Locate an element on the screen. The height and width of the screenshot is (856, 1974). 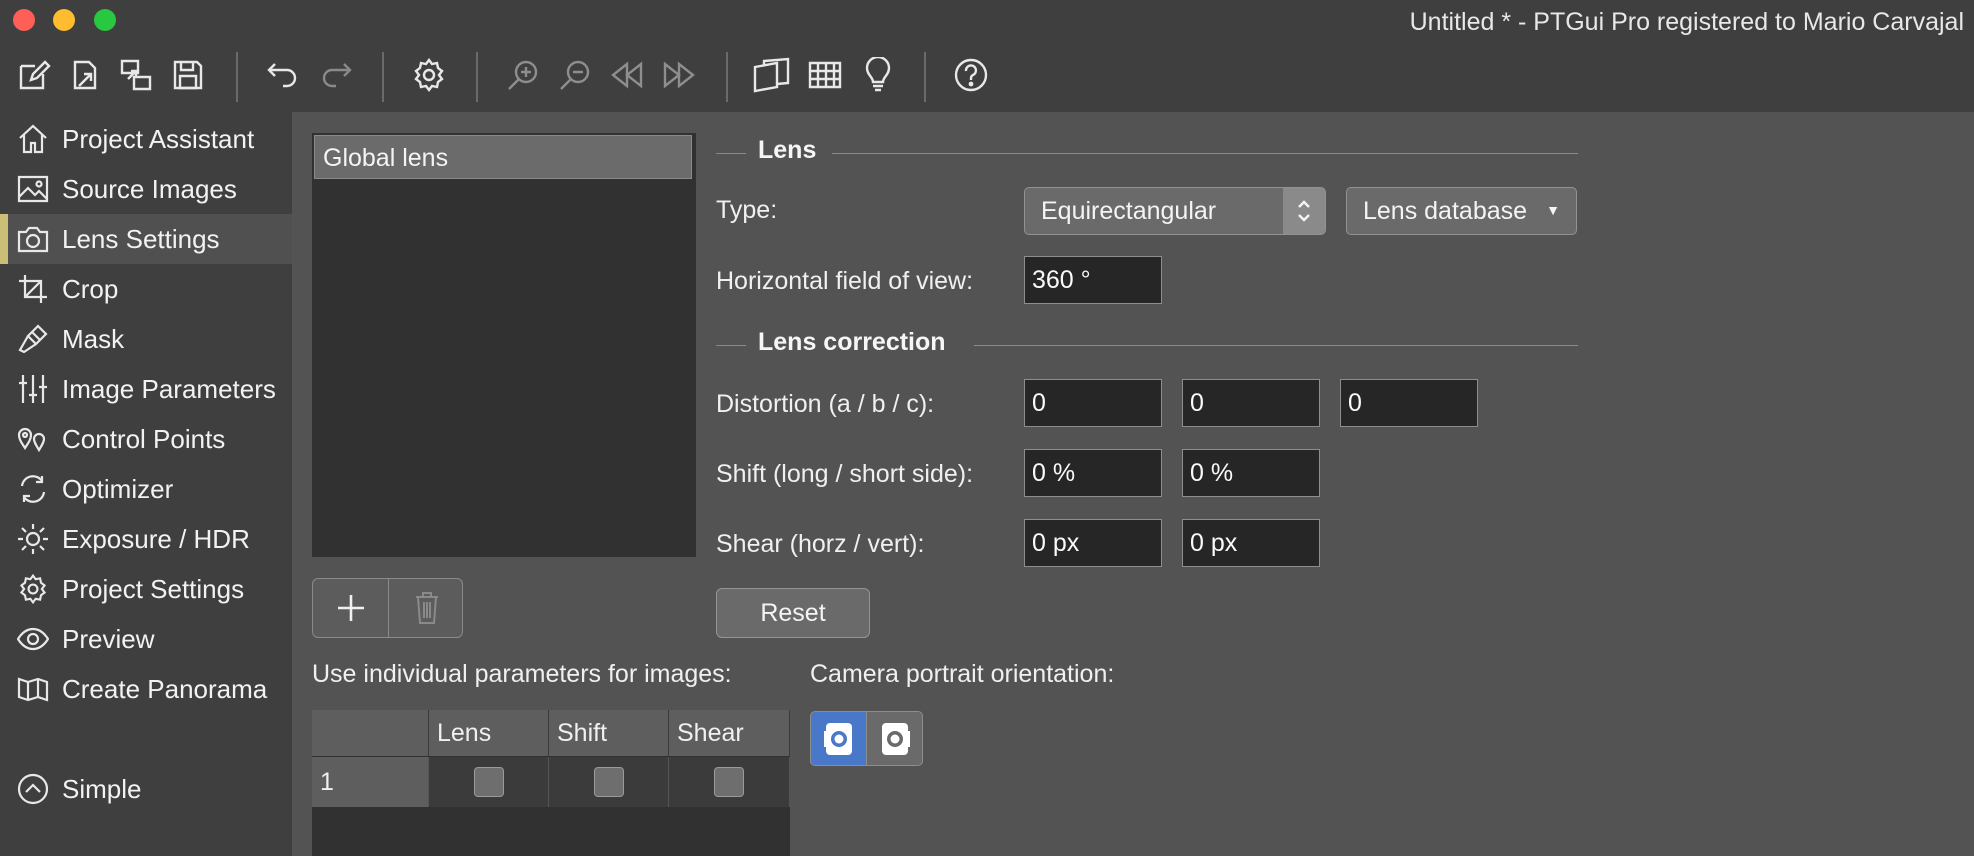
shear-individual-checkbox is located at coordinates (729, 782).